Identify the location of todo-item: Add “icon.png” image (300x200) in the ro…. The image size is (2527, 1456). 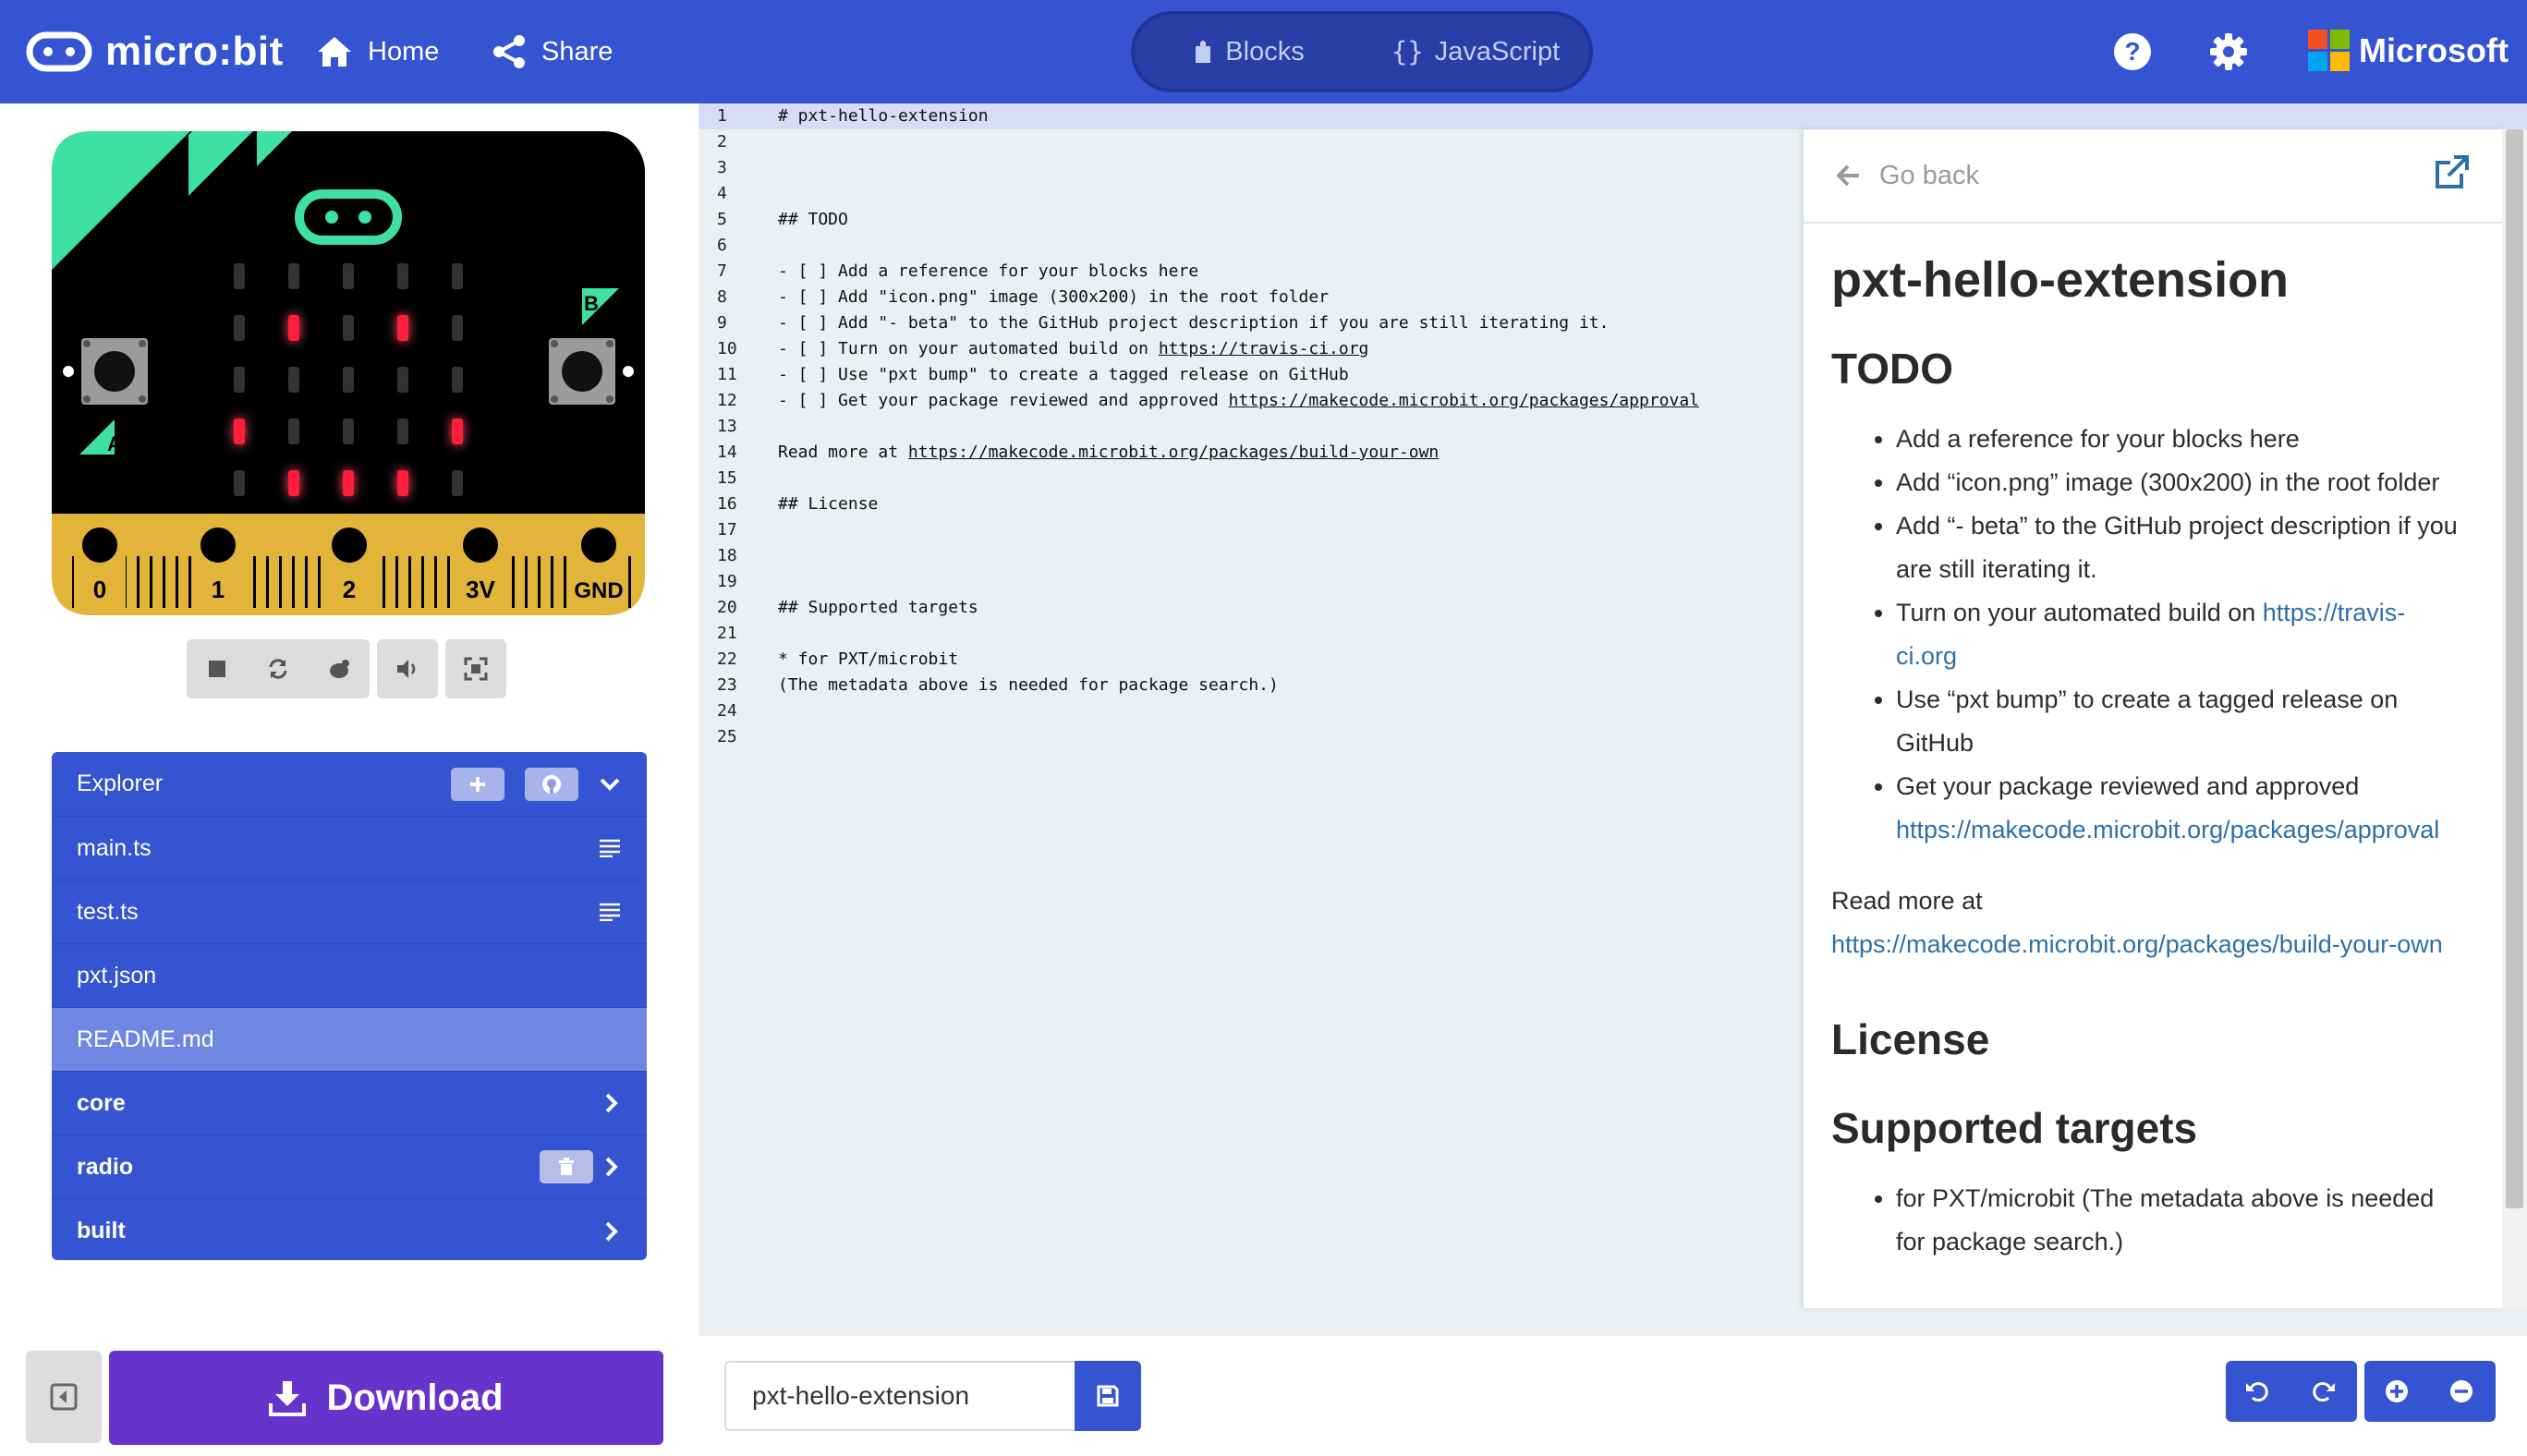
(2178, 482).